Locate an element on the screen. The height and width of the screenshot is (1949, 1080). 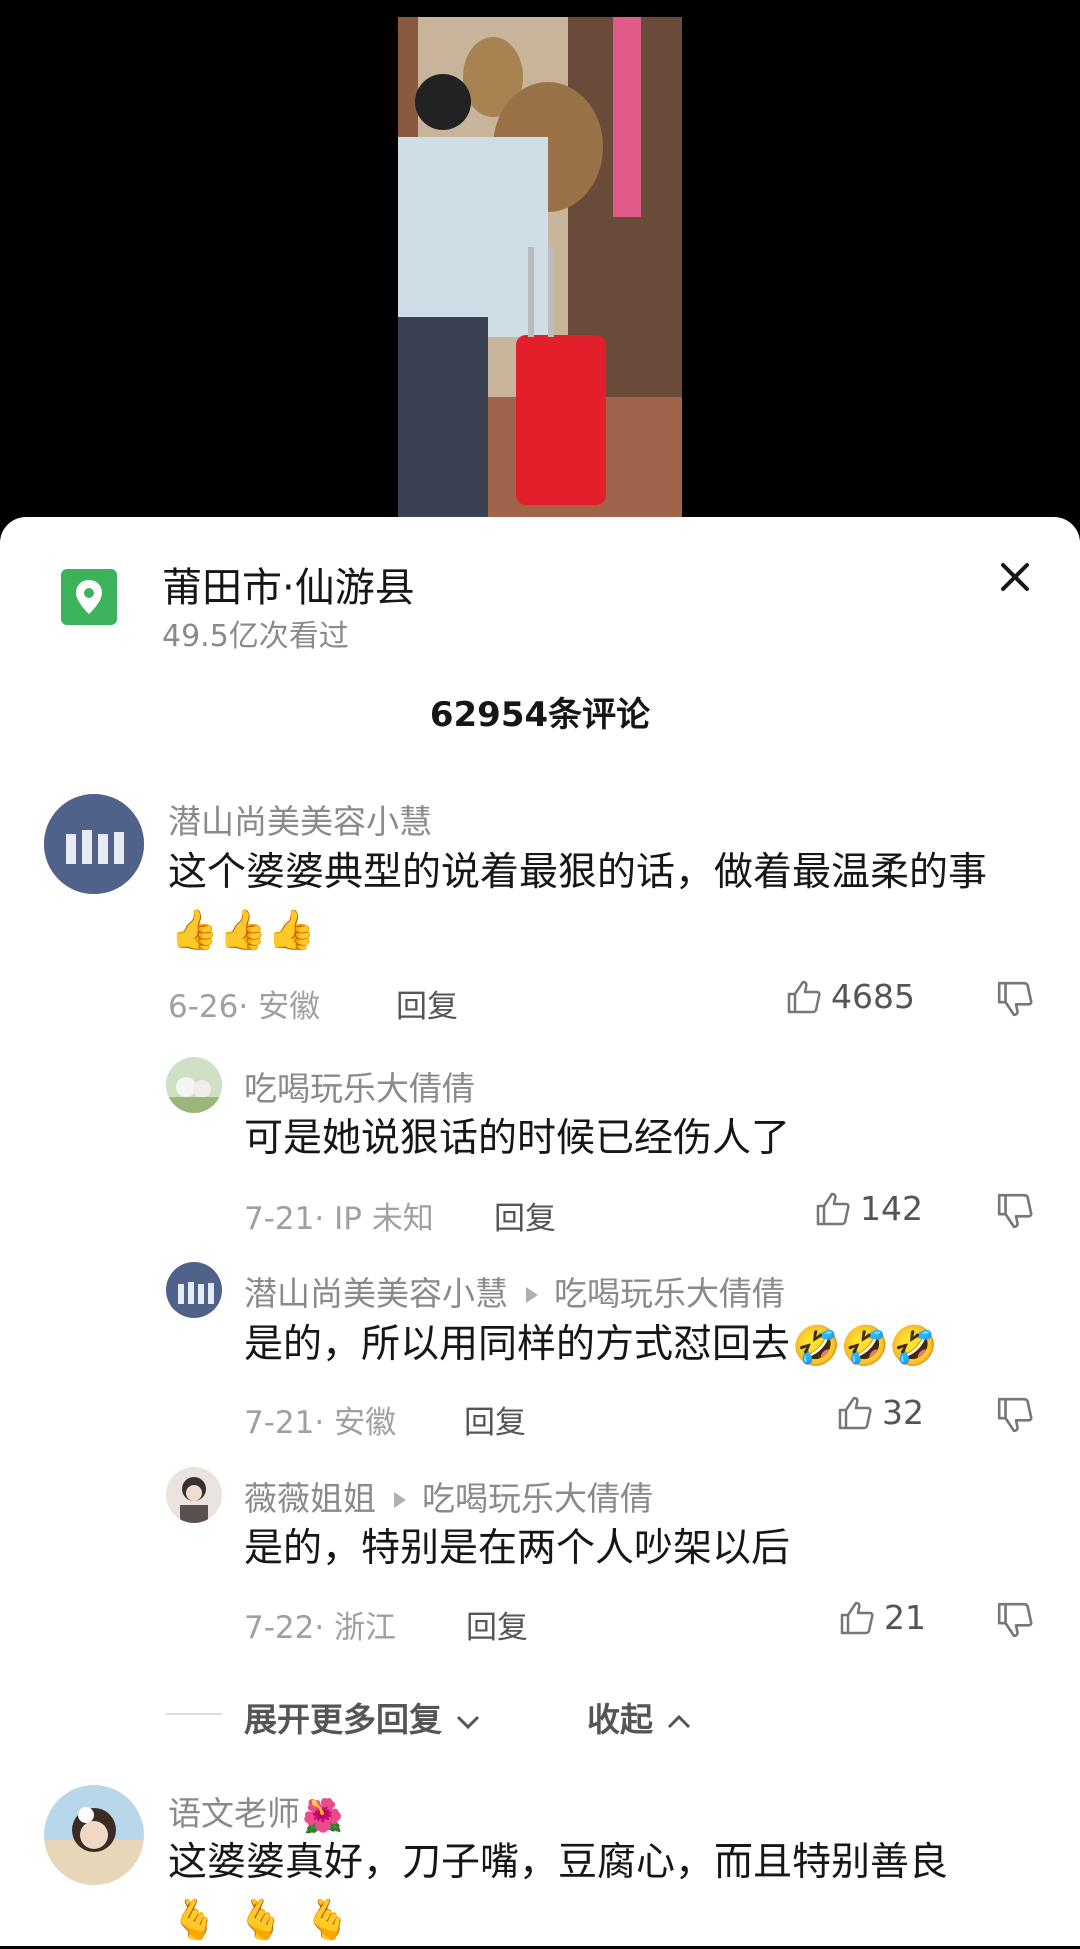
like-button: 21 is located at coordinates (882, 1617).